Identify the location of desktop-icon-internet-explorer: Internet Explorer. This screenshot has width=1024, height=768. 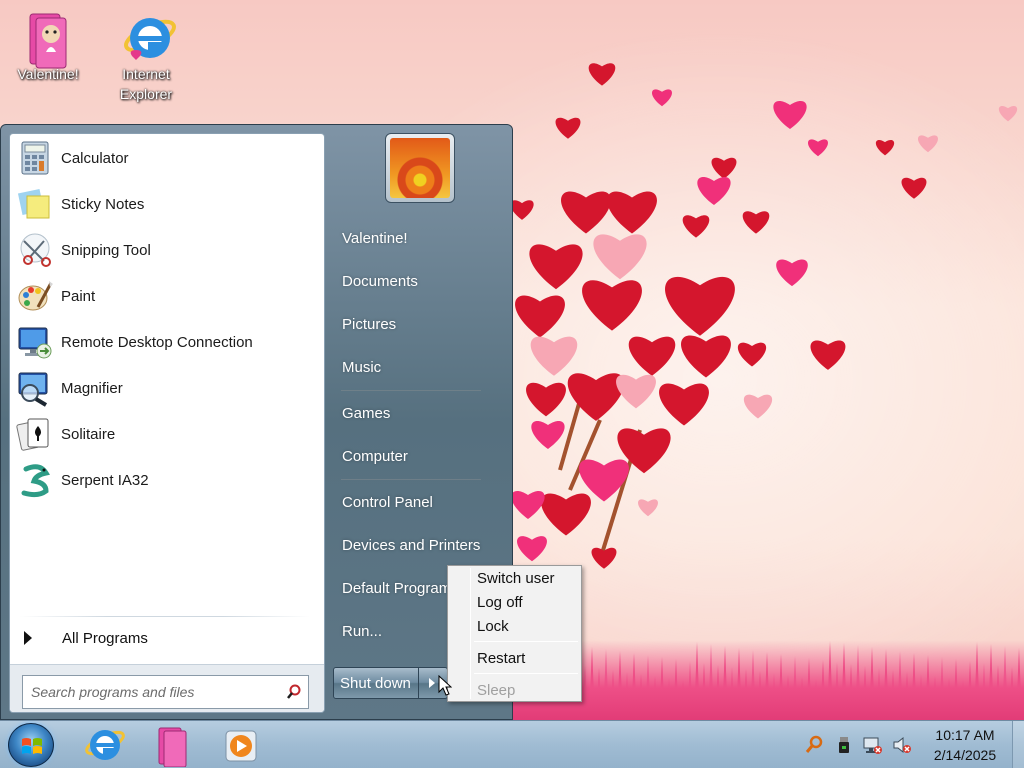
(146, 56).